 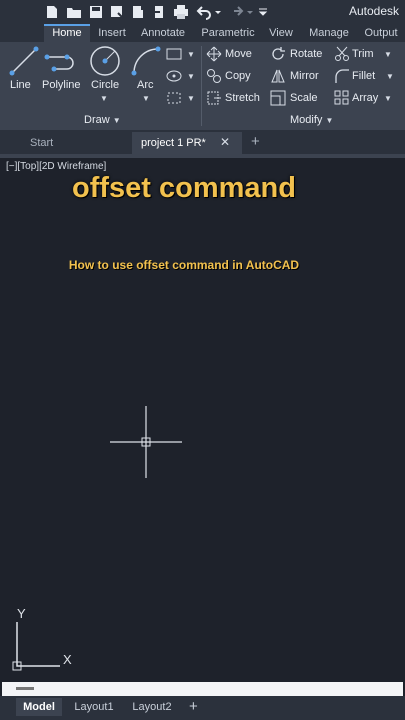 What do you see at coordinates (365, 98) in the screenshot?
I see `array-tool-label: Array` at bounding box center [365, 98].